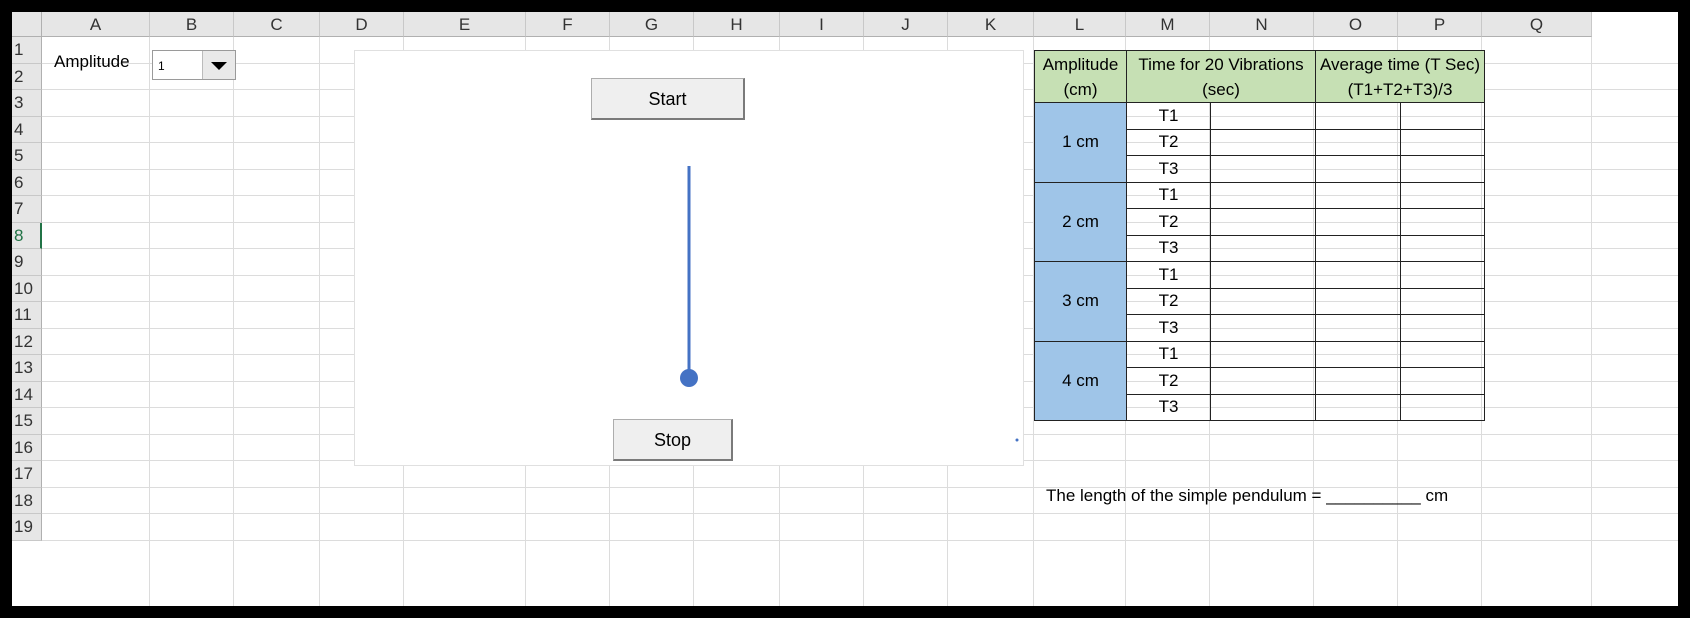 The image size is (1690, 618). Describe the element at coordinates (27, 315) in the screenshot. I see `row-header-11: 11` at that location.